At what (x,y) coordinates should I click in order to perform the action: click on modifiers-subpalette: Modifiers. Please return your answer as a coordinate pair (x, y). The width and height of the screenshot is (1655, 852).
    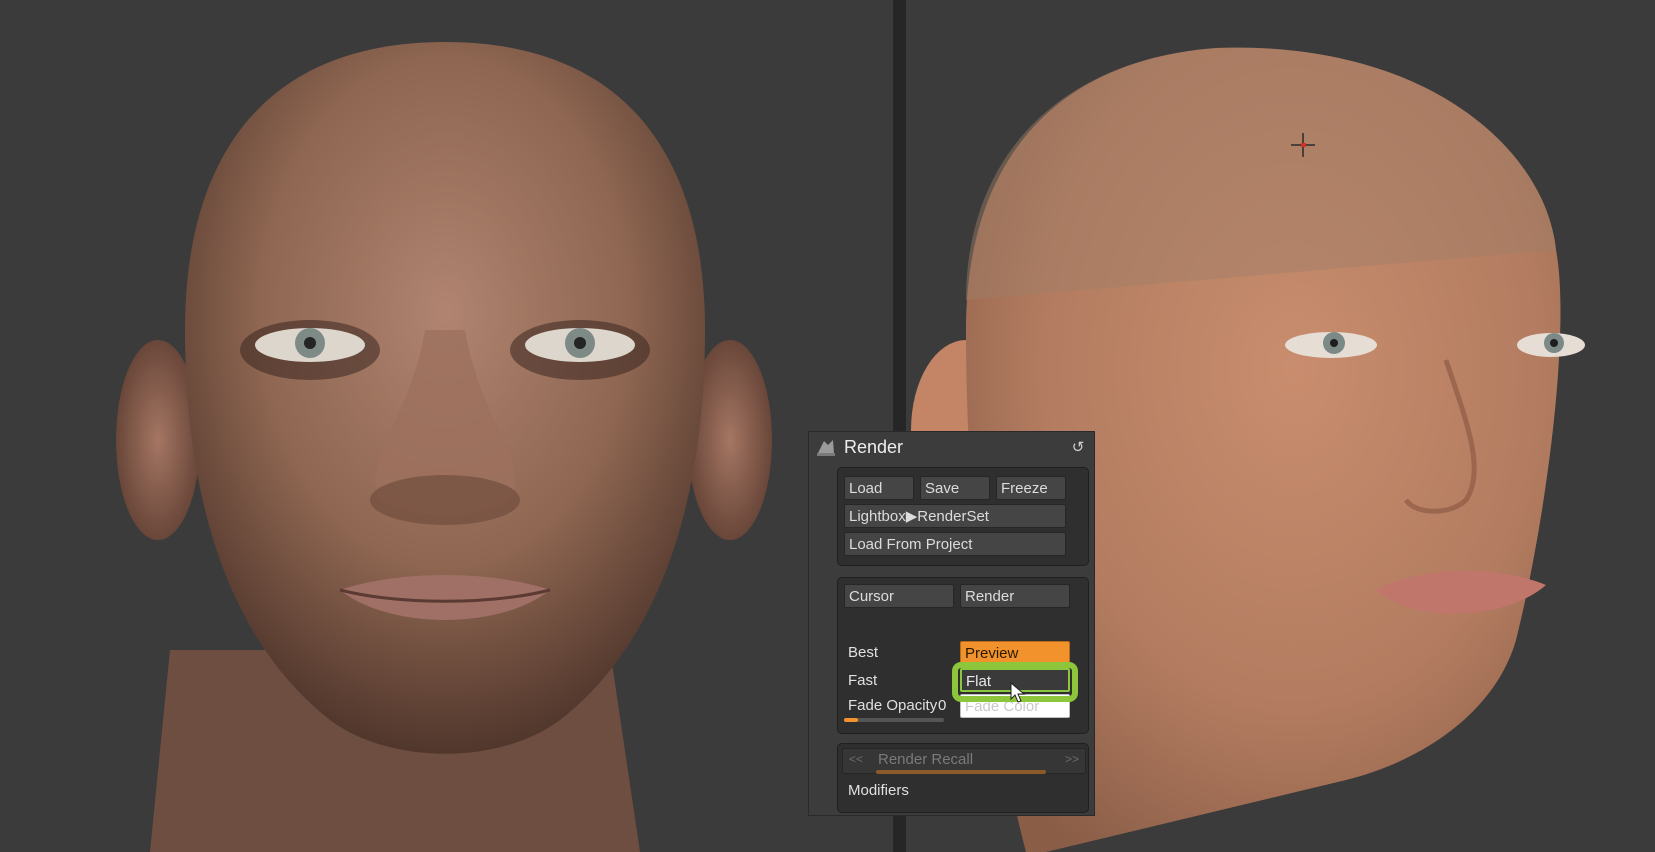
    Looking at the image, I should click on (878, 790).